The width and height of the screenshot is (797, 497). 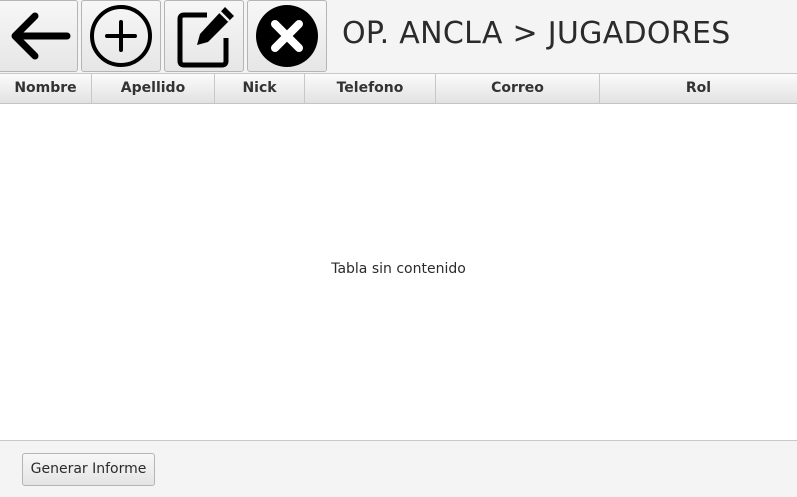 What do you see at coordinates (536, 33) in the screenshot?
I see `page-title: OP. ANCLA > JUGADORES` at bounding box center [536, 33].